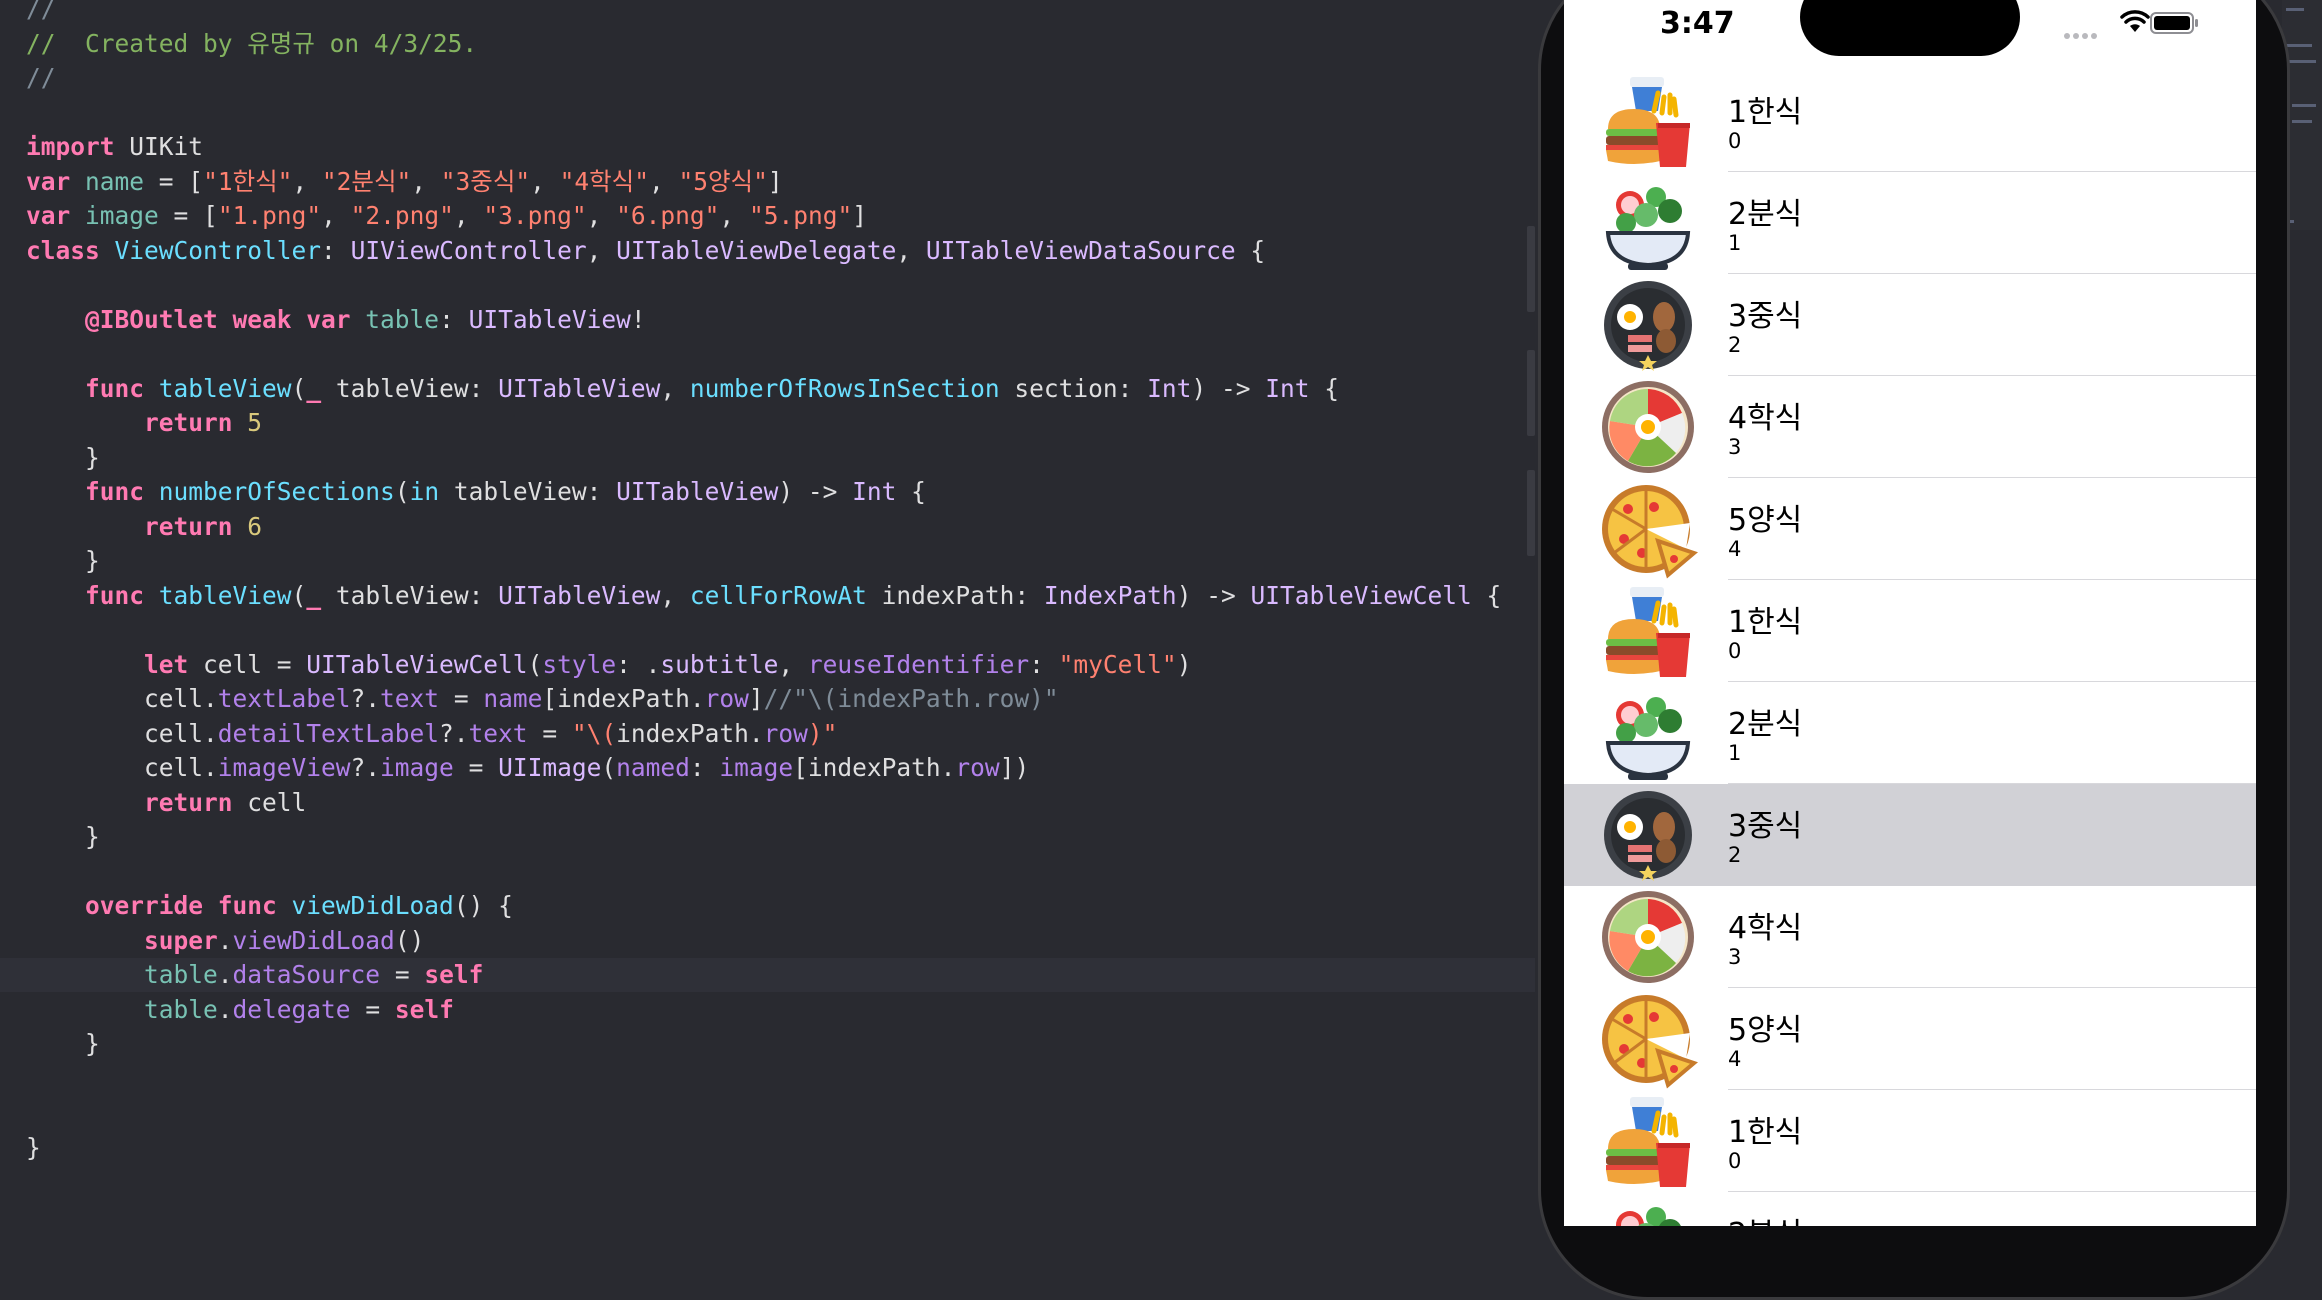 The width and height of the screenshot is (2322, 1300). Describe the element at coordinates (174, 181) in the screenshot. I see `code-token: = [` at that location.